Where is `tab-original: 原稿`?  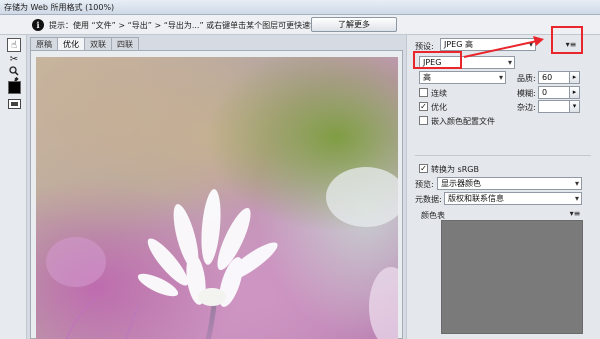
tab-original: 原稿 is located at coordinates (44, 43).